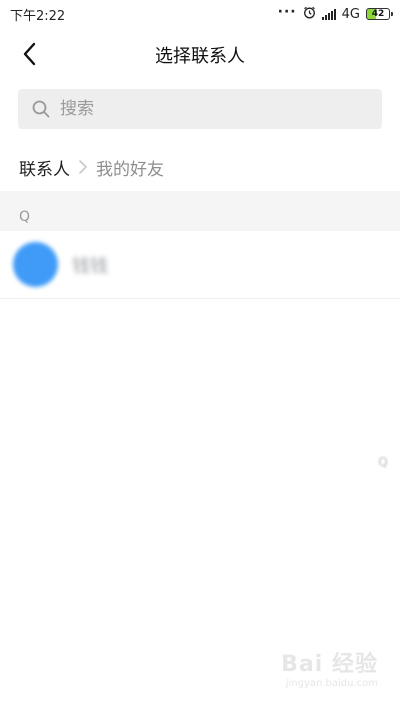  Describe the element at coordinates (25, 217) in the screenshot. I see `section-letter: Q` at that location.